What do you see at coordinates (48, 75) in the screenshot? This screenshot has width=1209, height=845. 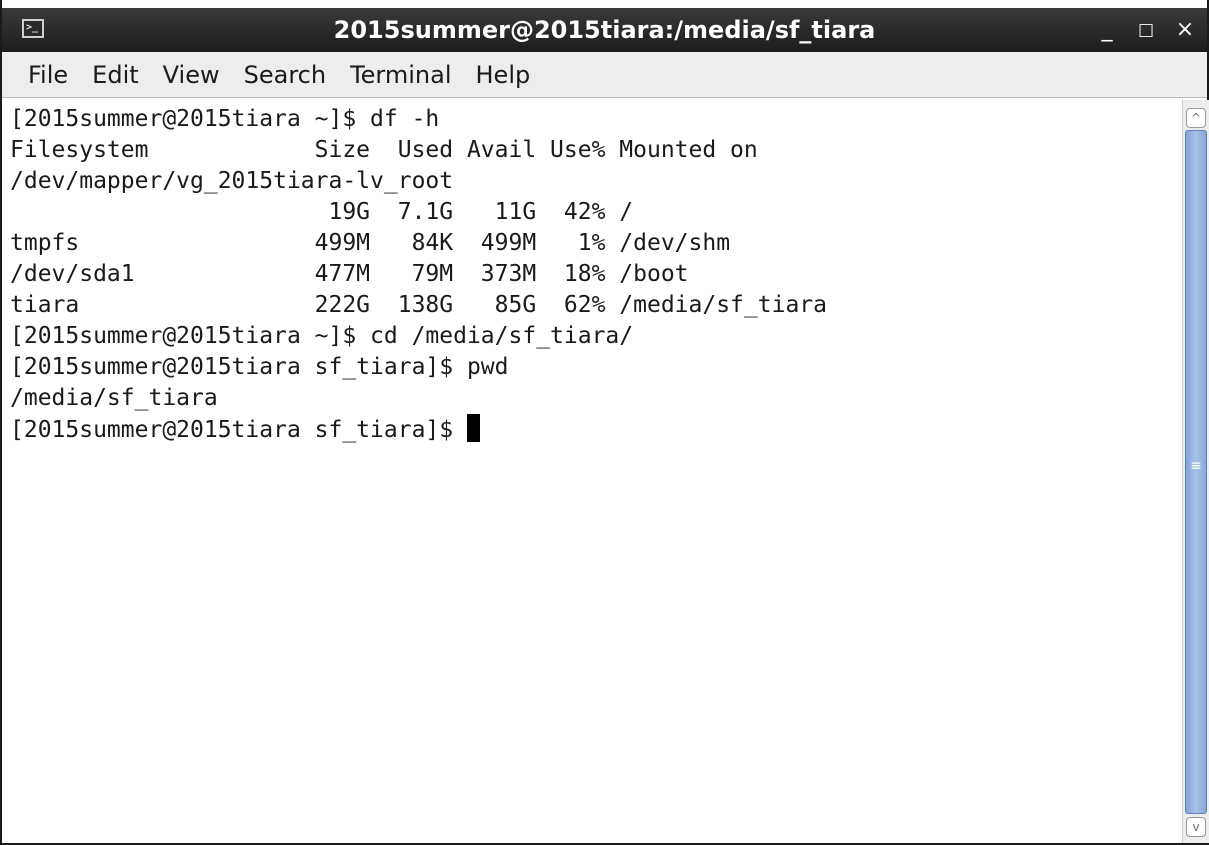 I see `menu-file: File` at bounding box center [48, 75].